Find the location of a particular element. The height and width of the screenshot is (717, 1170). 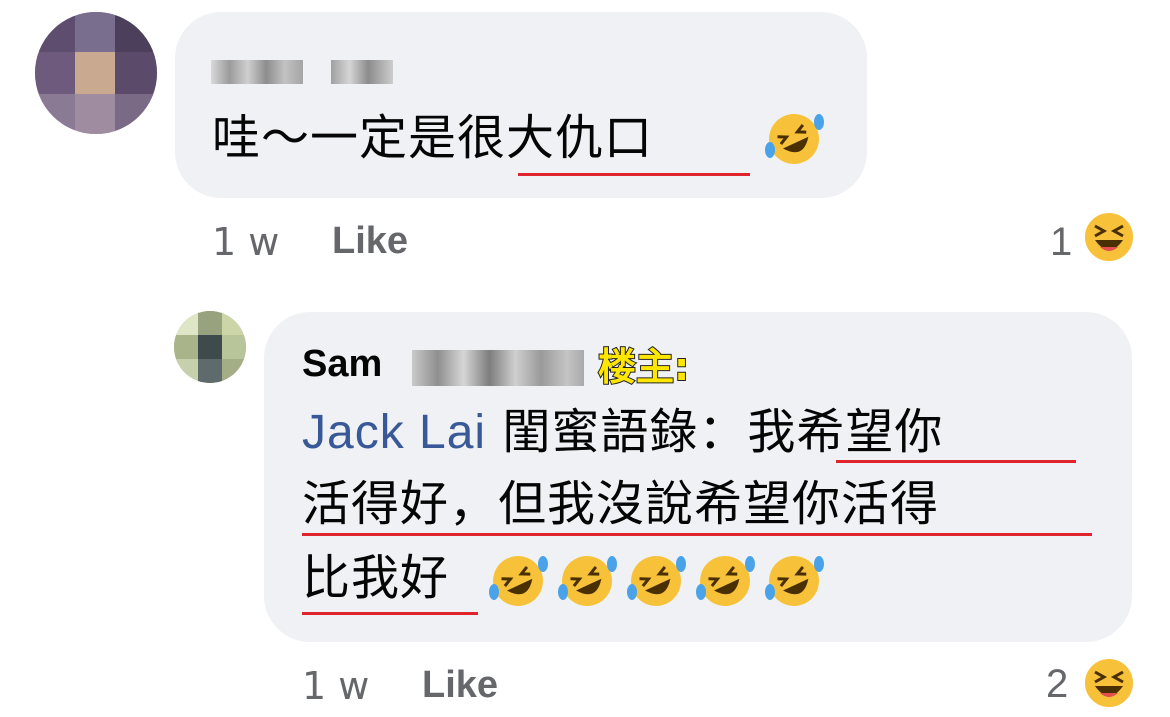

comment-text-line-2: 活得好，但我沒說希望你活得 is located at coordinates (620, 504).